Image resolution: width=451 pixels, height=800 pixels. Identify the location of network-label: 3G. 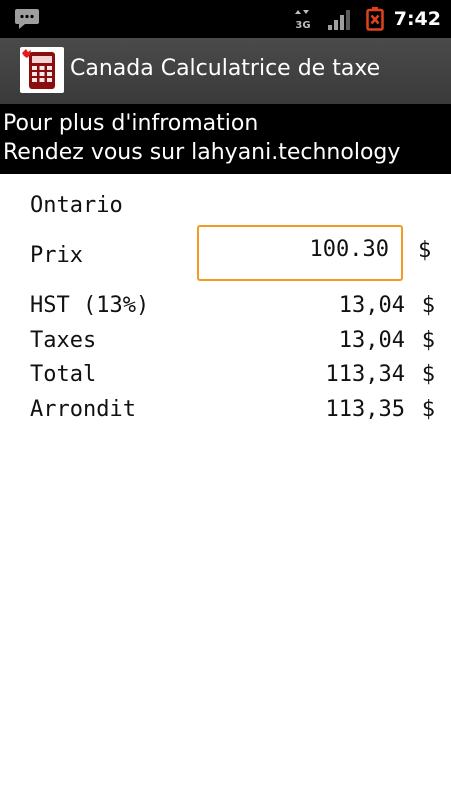
(302, 25).